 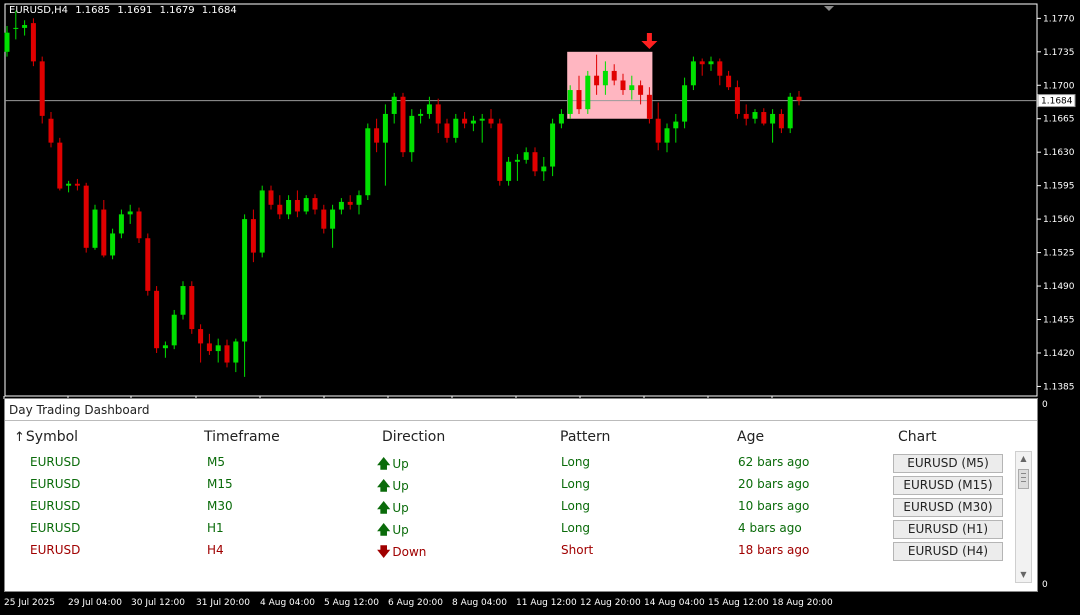 What do you see at coordinates (219, 10) in the screenshot?
I see `close-value: 1.1684` at bounding box center [219, 10].